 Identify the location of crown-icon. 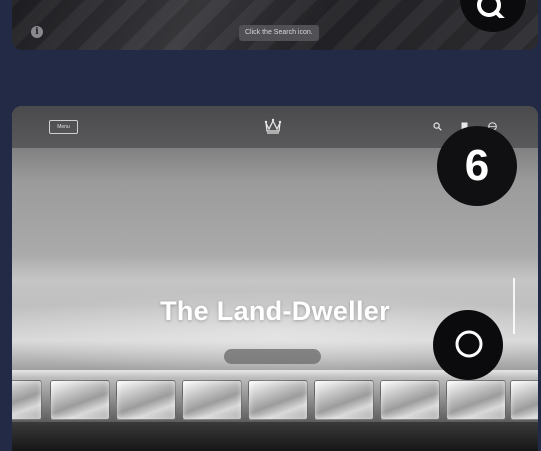
(273, 126).